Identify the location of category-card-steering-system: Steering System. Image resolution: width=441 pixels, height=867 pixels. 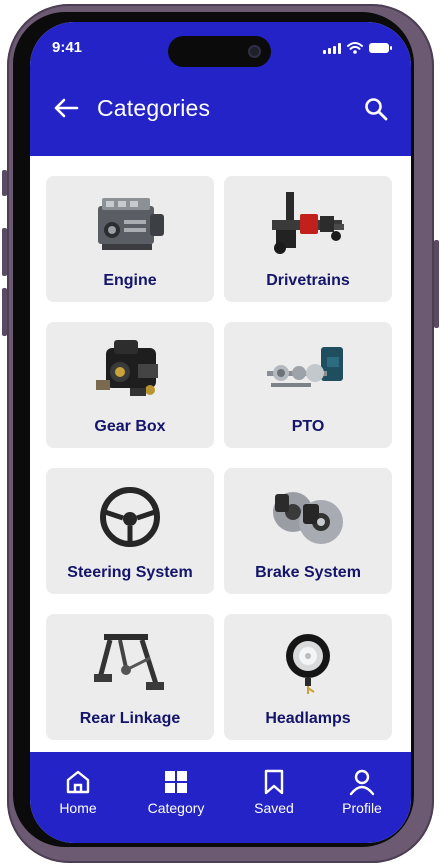
(130, 531).